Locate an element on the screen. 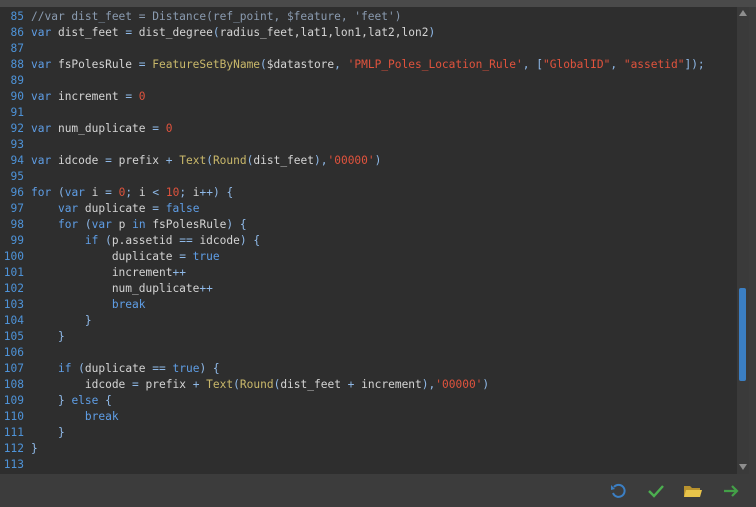 The image size is (756, 507). code-token: for is located at coordinates (41, 192).